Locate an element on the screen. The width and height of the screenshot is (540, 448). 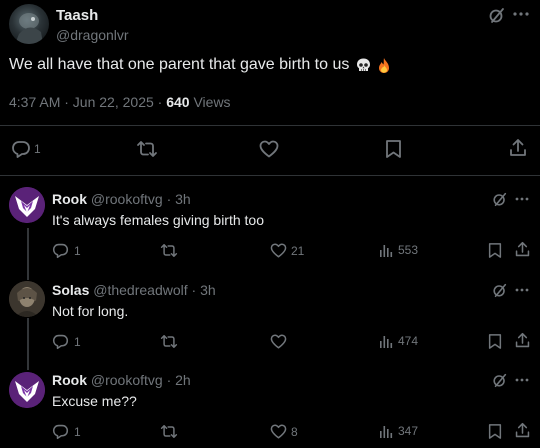
views-icon: 553 is located at coordinates (398, 250).